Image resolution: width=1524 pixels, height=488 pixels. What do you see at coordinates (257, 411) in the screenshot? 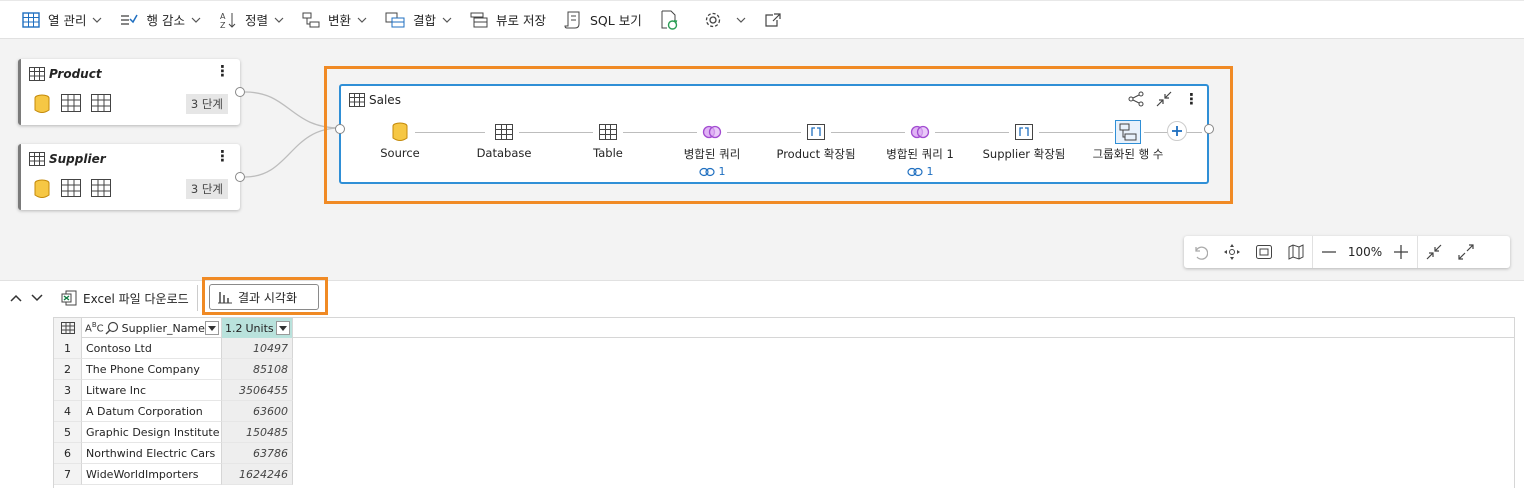
I see `units-cell: 63600` at bounding box center [257, 411].